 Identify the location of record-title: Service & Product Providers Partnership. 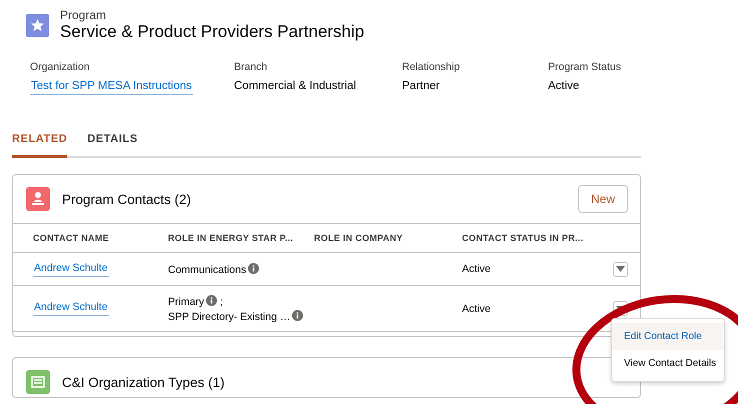
(212, 32).